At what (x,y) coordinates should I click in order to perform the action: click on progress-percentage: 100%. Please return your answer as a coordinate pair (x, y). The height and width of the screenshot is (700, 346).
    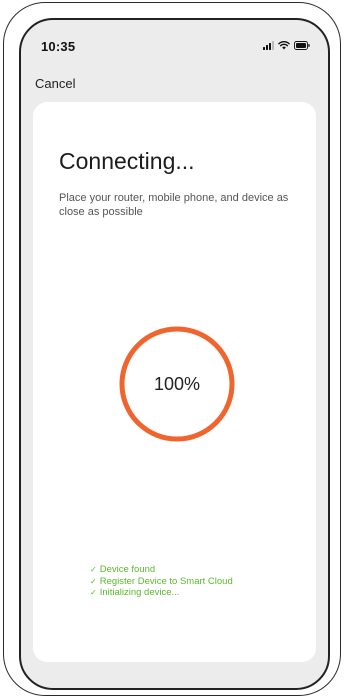
    Looking at the image, I should click on (177, 384).